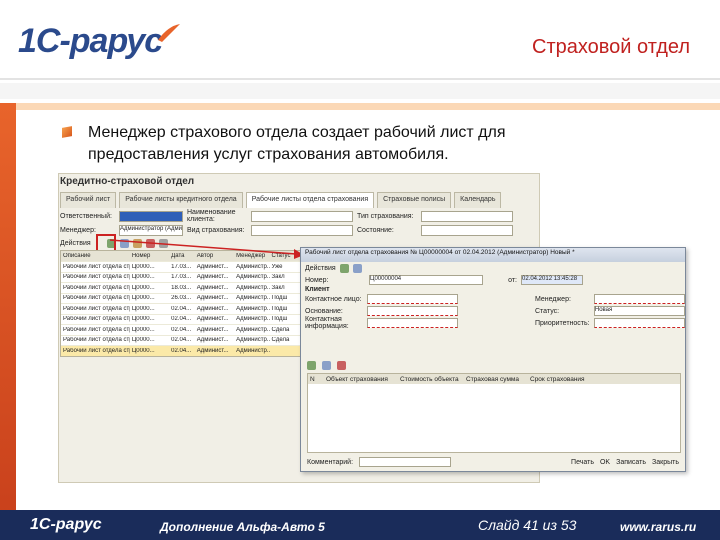 The image size is (720, 540). I want to click on header-divider, so click(360, 79).